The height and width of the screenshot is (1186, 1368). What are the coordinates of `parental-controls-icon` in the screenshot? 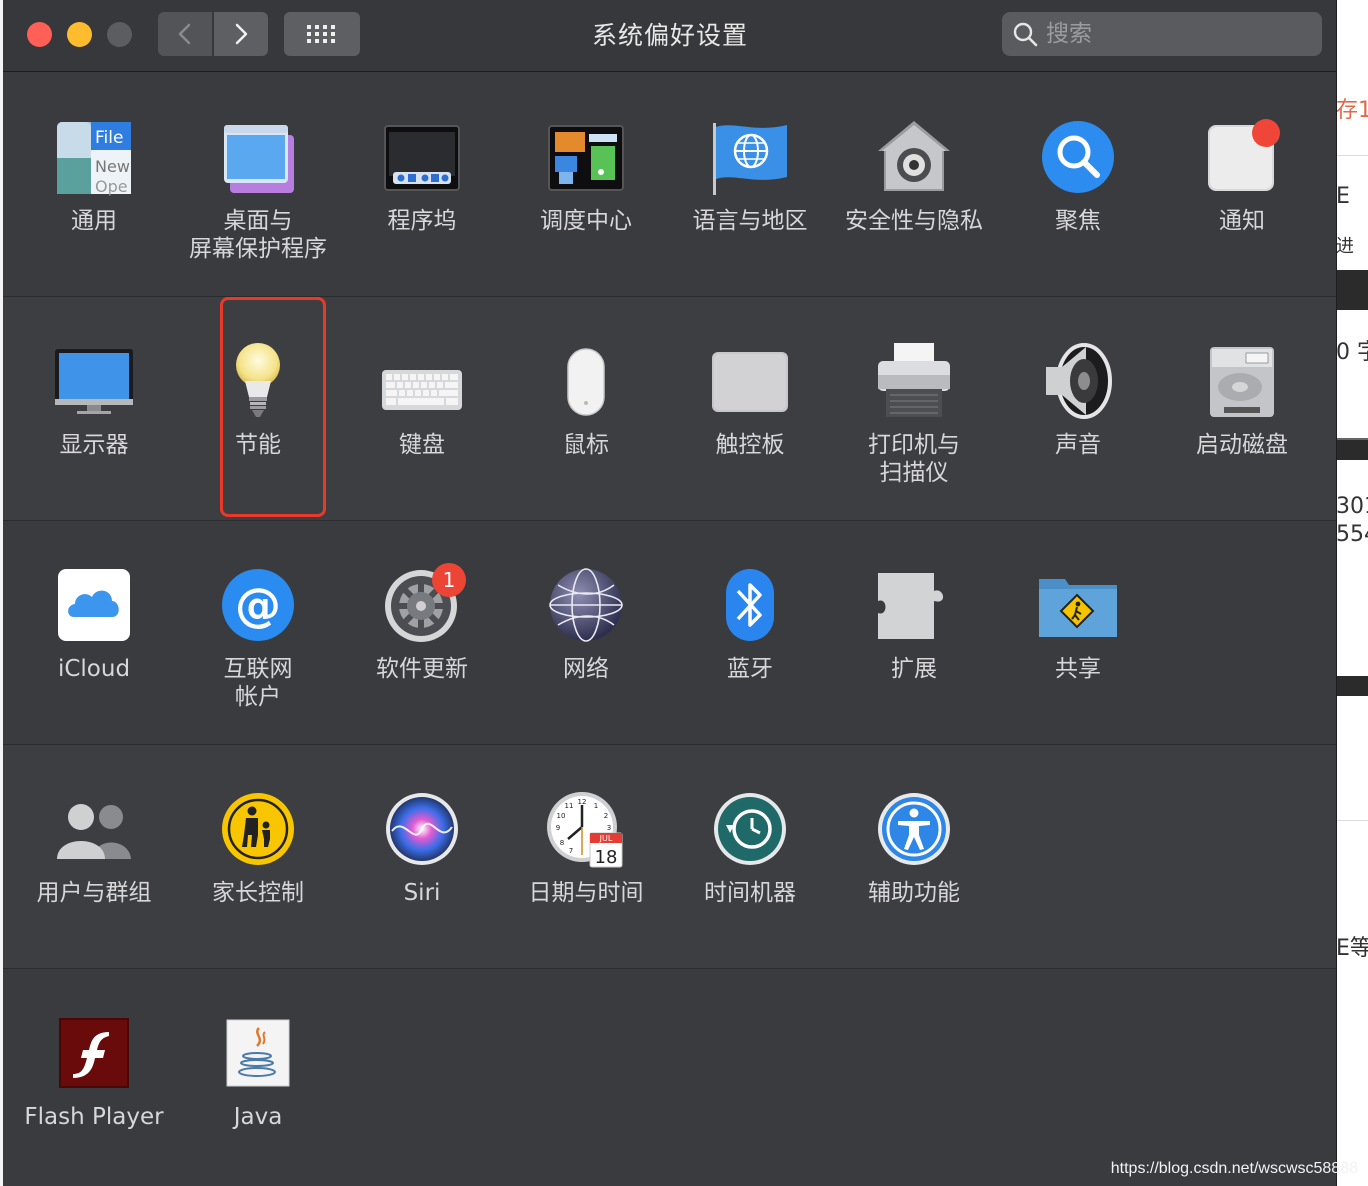 It's located at (258, 829).